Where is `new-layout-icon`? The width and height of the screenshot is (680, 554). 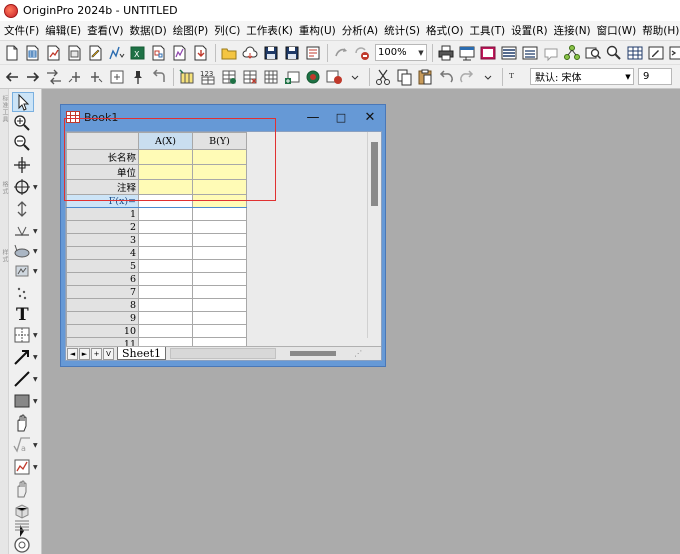
new-layout-icon is located at coordinates (159, 53).